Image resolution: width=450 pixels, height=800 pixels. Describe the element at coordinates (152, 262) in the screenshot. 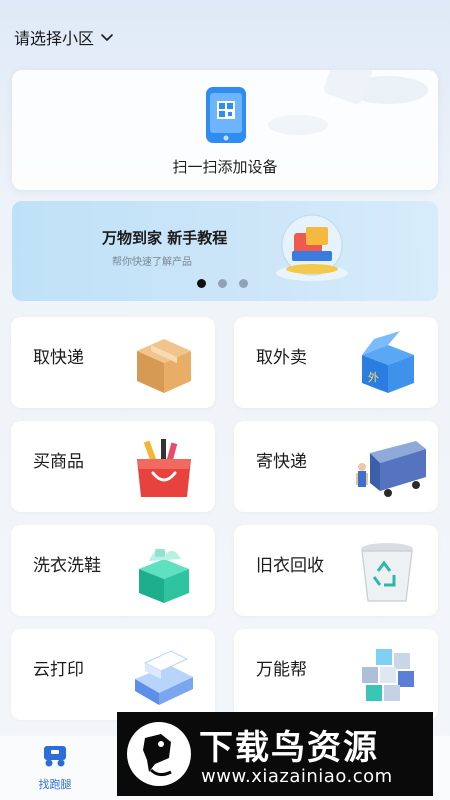

I see `banner-subtitle: 帮你快速了解产品` at that location.